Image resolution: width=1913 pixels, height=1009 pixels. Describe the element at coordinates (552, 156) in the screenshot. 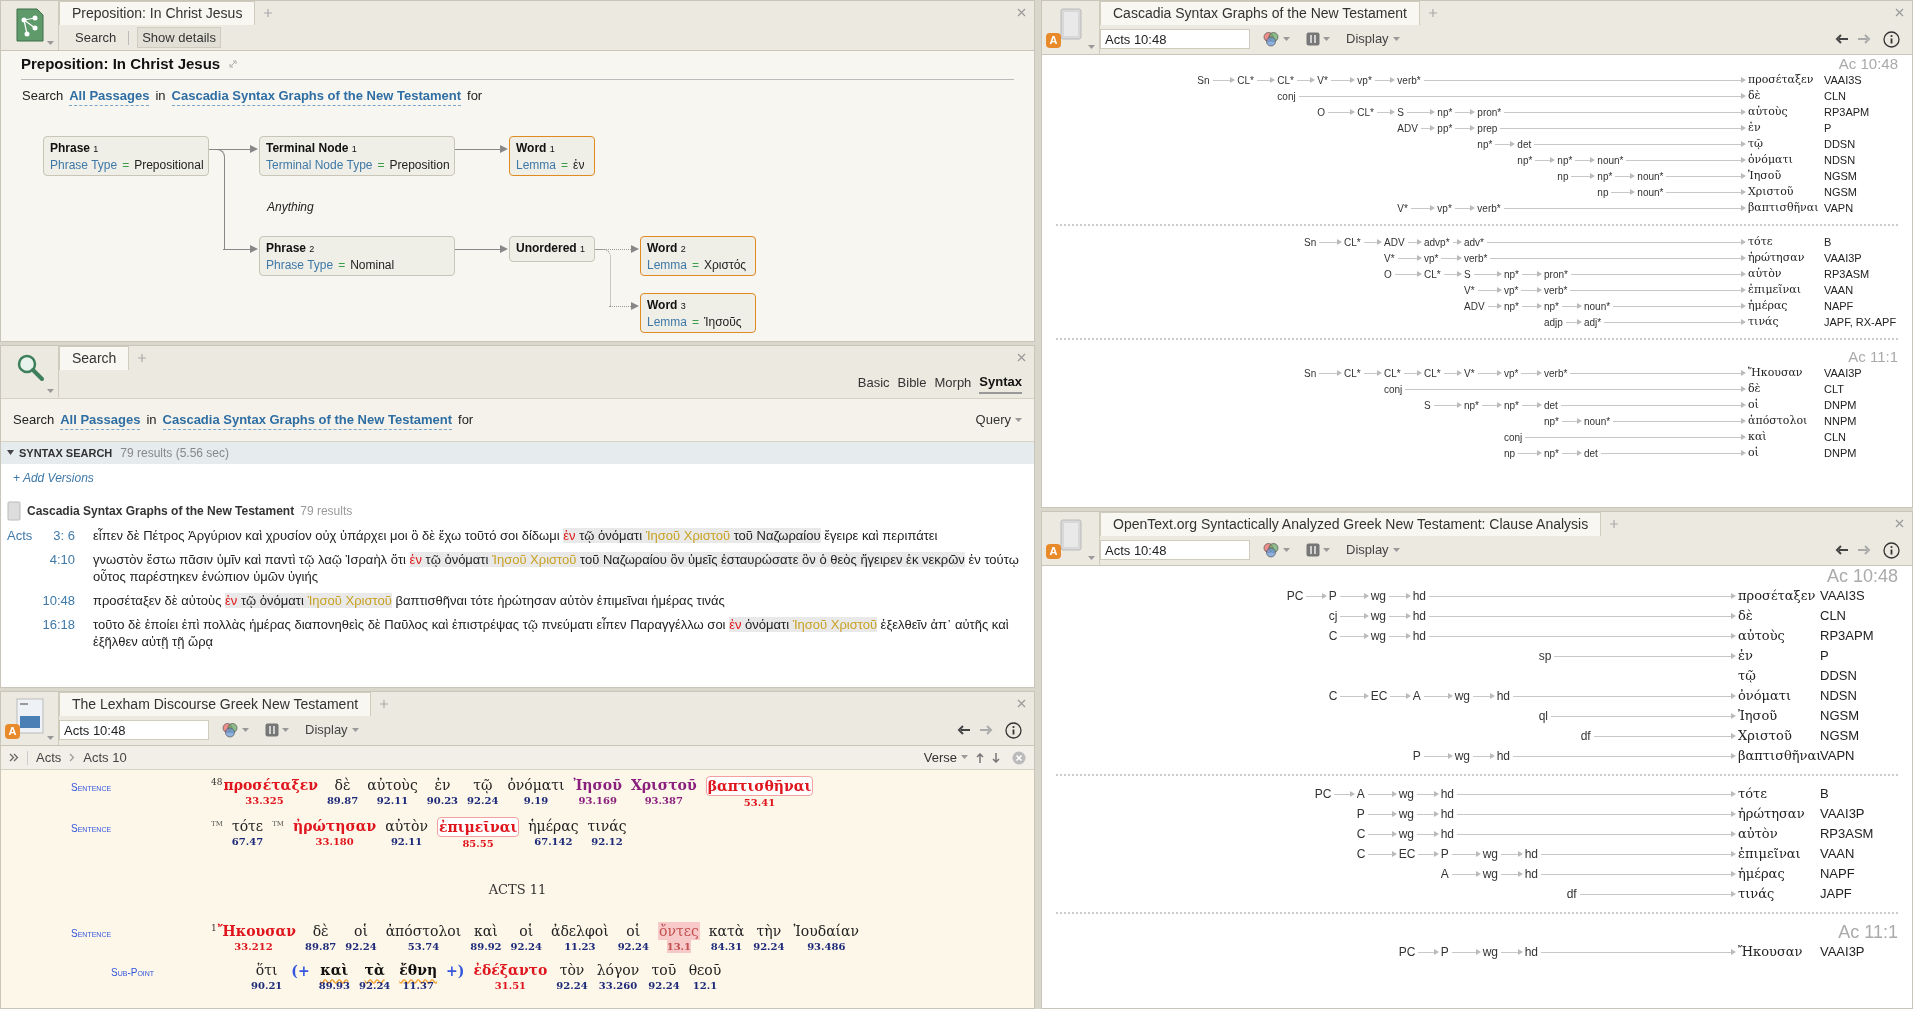

I see `query-node: Word 1 Lemma = ἐν` at that location.